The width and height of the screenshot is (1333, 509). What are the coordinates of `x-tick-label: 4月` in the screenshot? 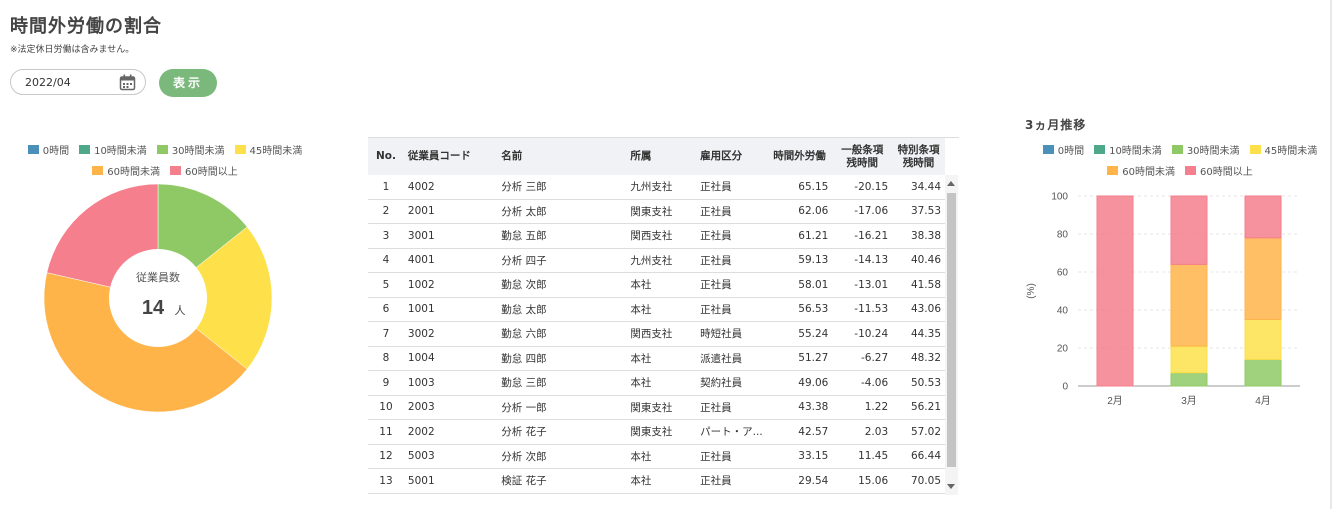 It's located at (1263, 401).